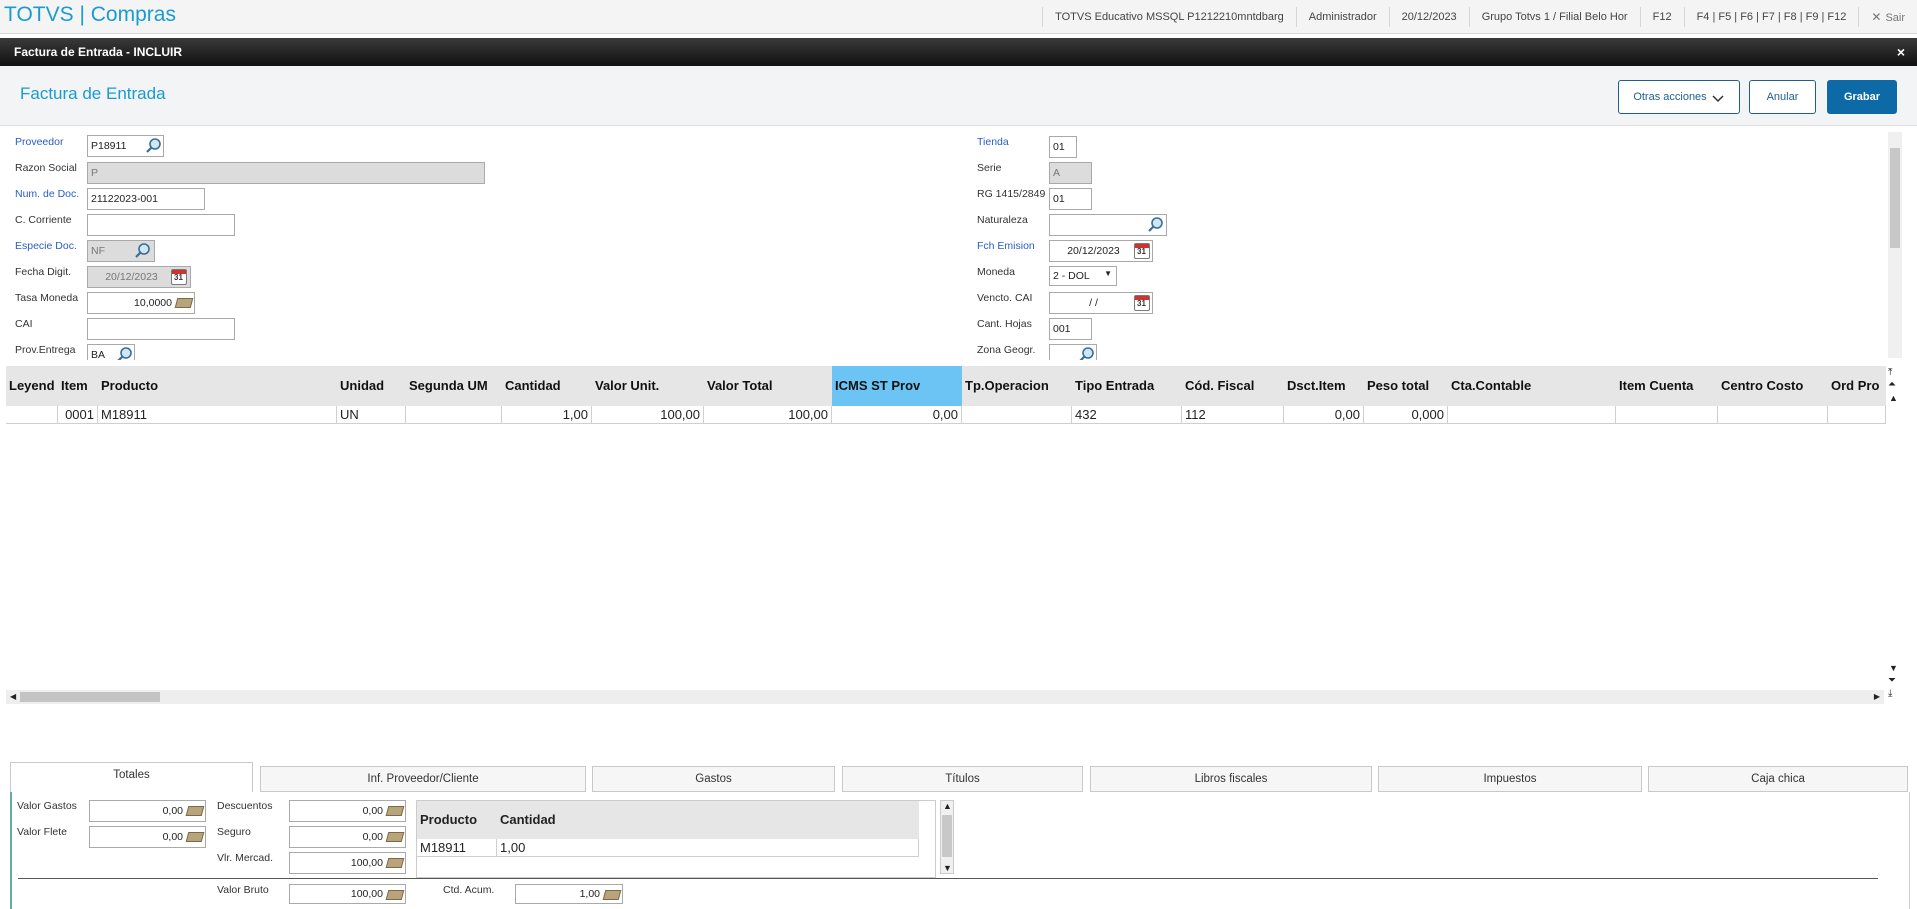 The image size is (1917, 909). I want to click on tab-impuestos: Impuestos, so click(1510, 779).